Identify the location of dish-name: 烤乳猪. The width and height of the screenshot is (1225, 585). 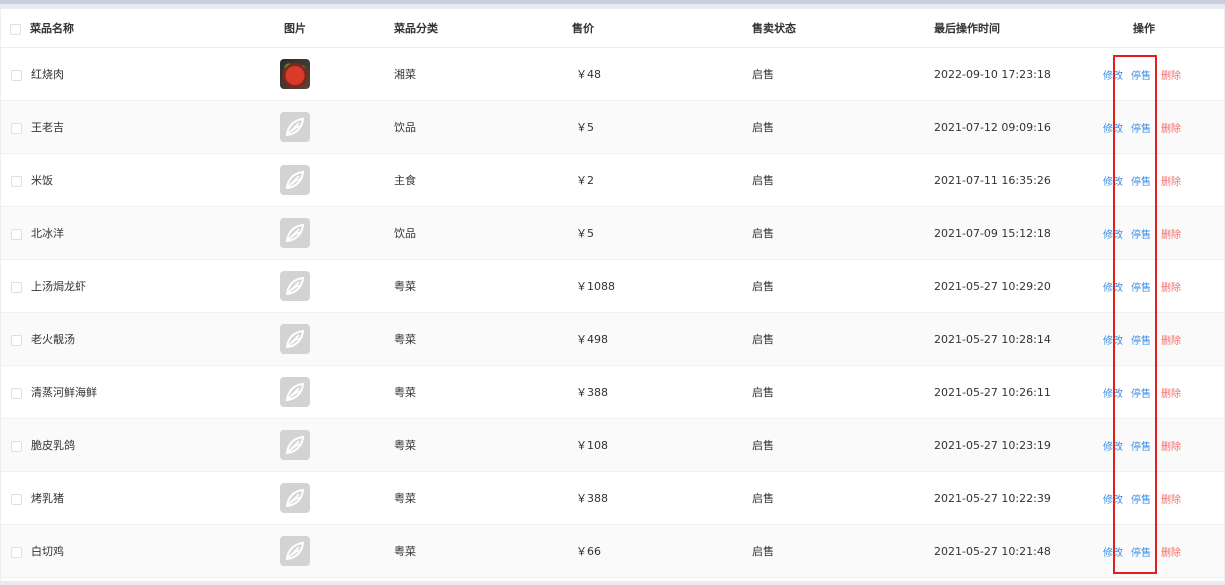
(47, 498).